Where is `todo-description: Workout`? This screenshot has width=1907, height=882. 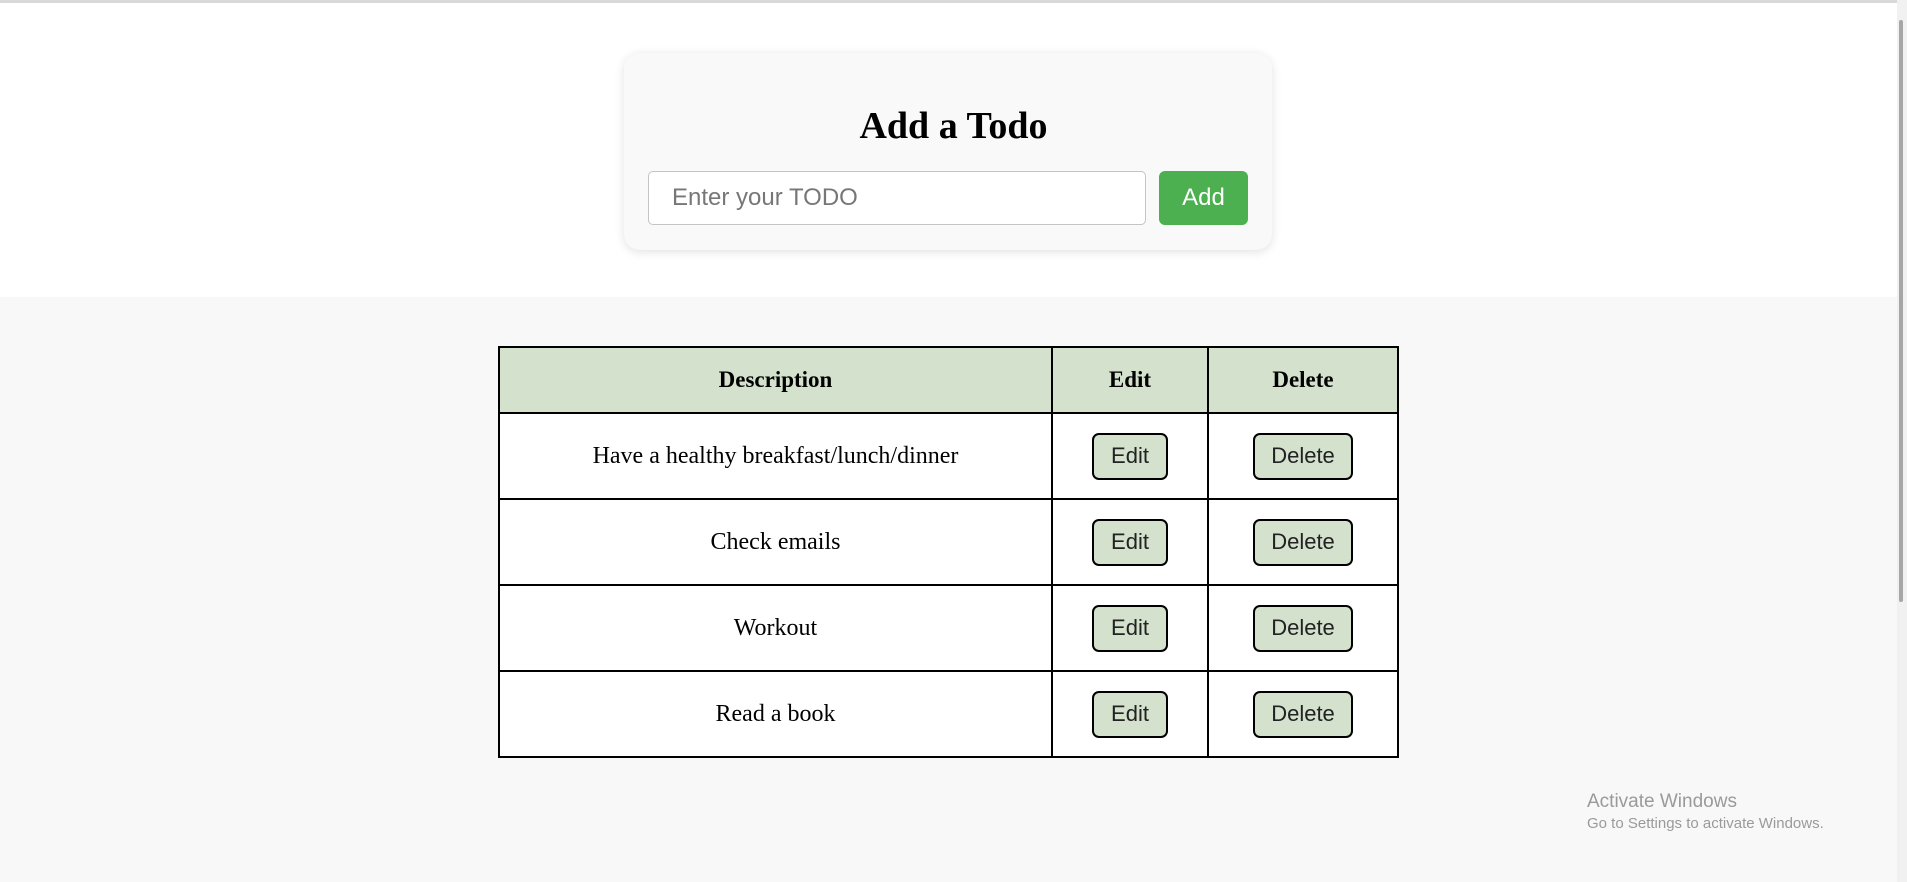 todo-description: Workout is located at coordinates (775, 628).